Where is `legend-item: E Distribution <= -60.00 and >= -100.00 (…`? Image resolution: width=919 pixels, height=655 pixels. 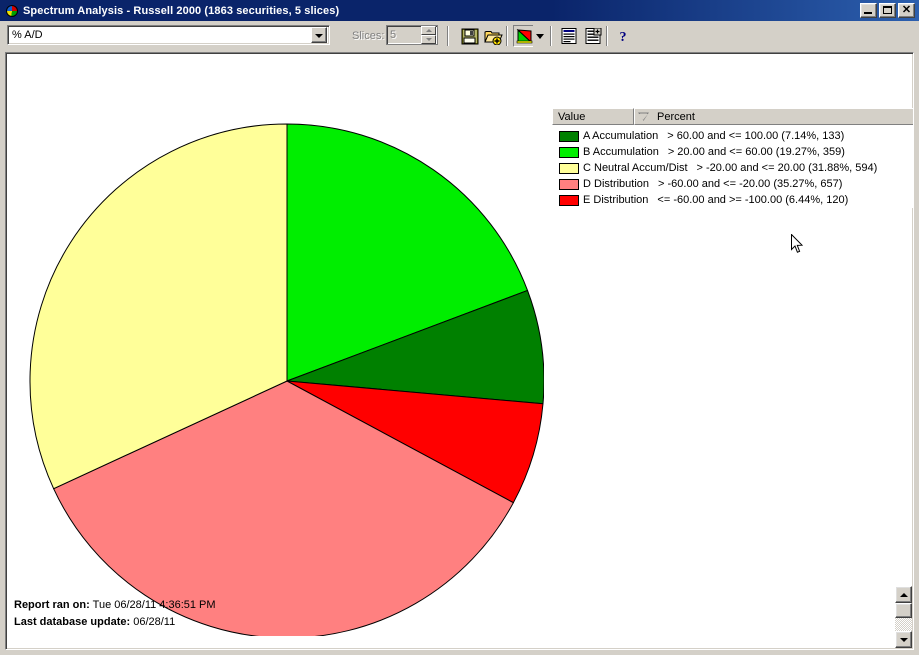
legend-item: E Distribution <= -60.00 and >= -100.00 (… is located at coordinates (732, 200).